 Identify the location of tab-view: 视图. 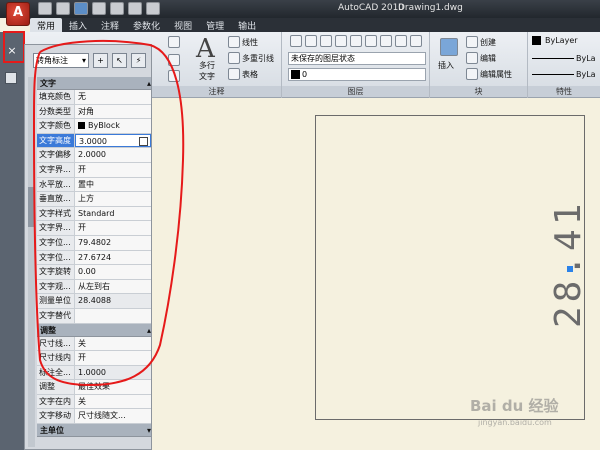
(183, 25).